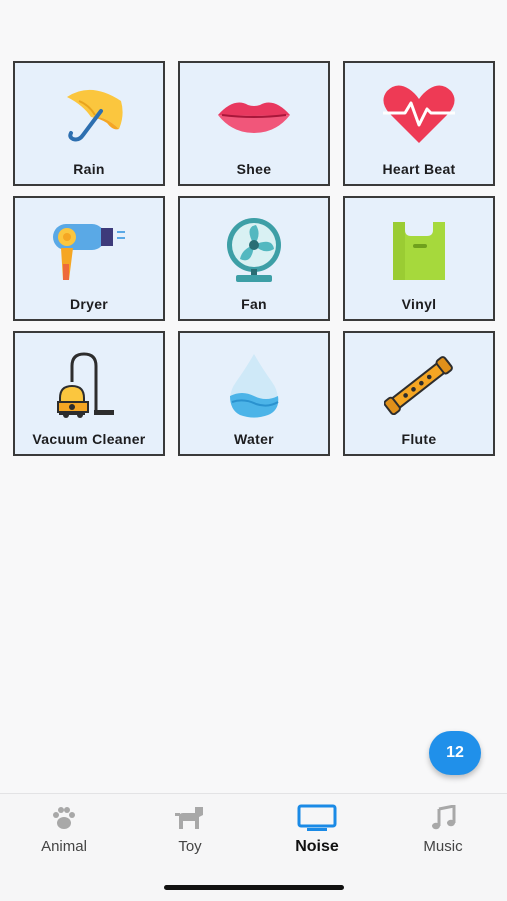  What do you see at coordinates (89, 250) in the screenshot?
I see `hair-dryer-icon` at bounding box center [89, 250].